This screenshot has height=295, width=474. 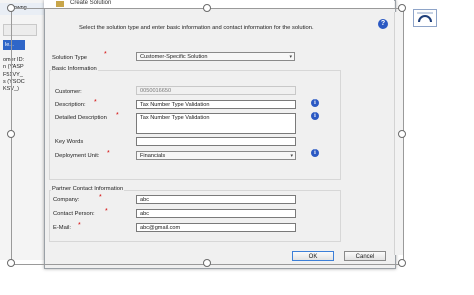 What do you see at coordinates (11, 263) in the screenshot?
I see `resize-handle-bottom-left` at bounding box center [11, 263].